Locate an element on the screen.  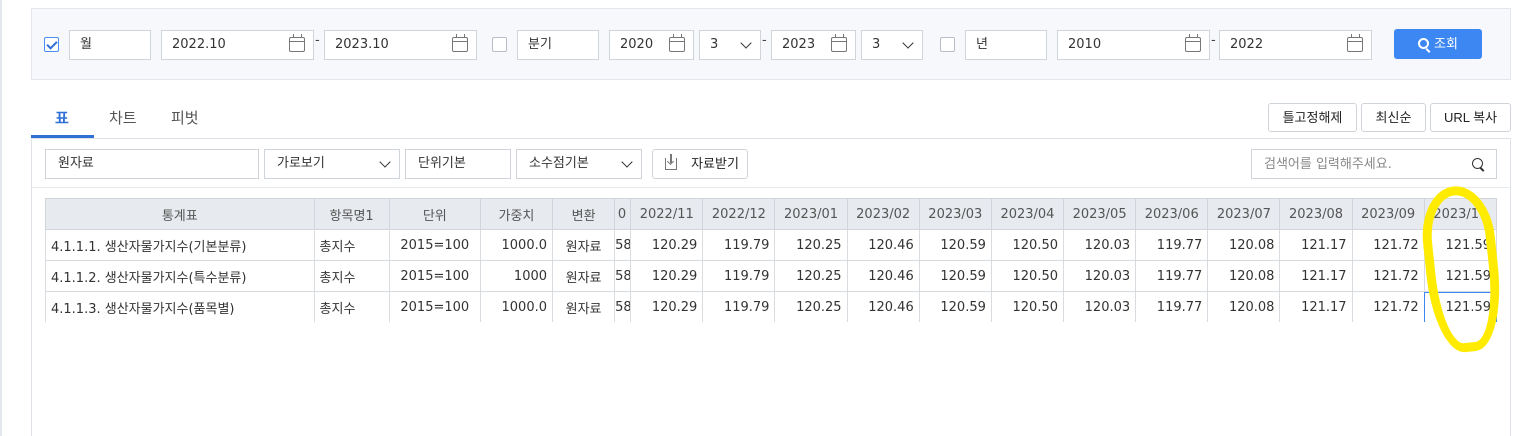
column-header: 2023/05 is located at coordinates (1100, 214).